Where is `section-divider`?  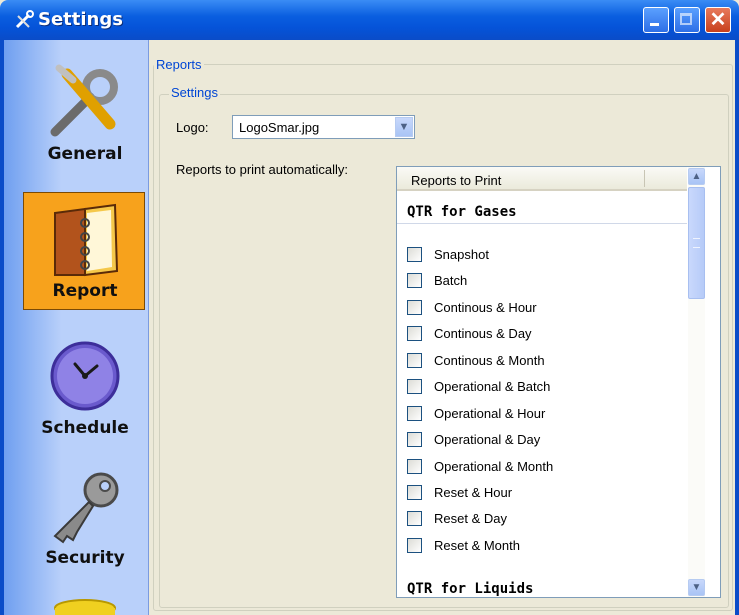
section-divider is located at coordinates (542, 223).